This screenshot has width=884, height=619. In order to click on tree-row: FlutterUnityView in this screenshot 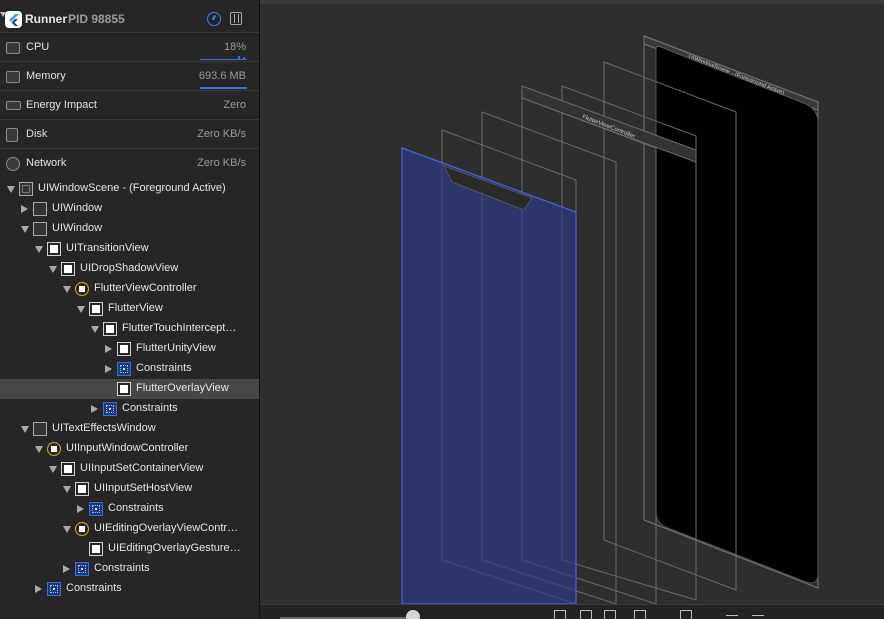, I will do `click(129, 349)`.